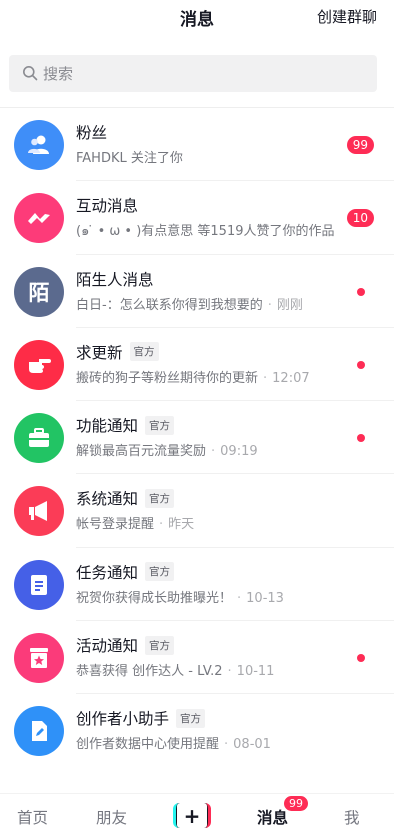 This screenshot has width=394, height=834. I want to click on users-icon, so click(38, 144).